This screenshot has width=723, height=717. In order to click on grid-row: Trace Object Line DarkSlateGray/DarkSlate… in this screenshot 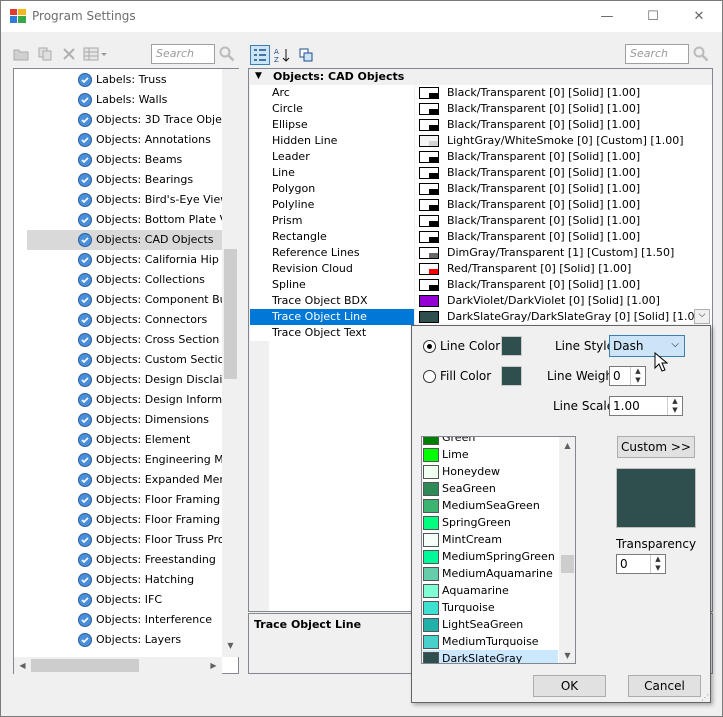, I will do `click(480, 317)`.